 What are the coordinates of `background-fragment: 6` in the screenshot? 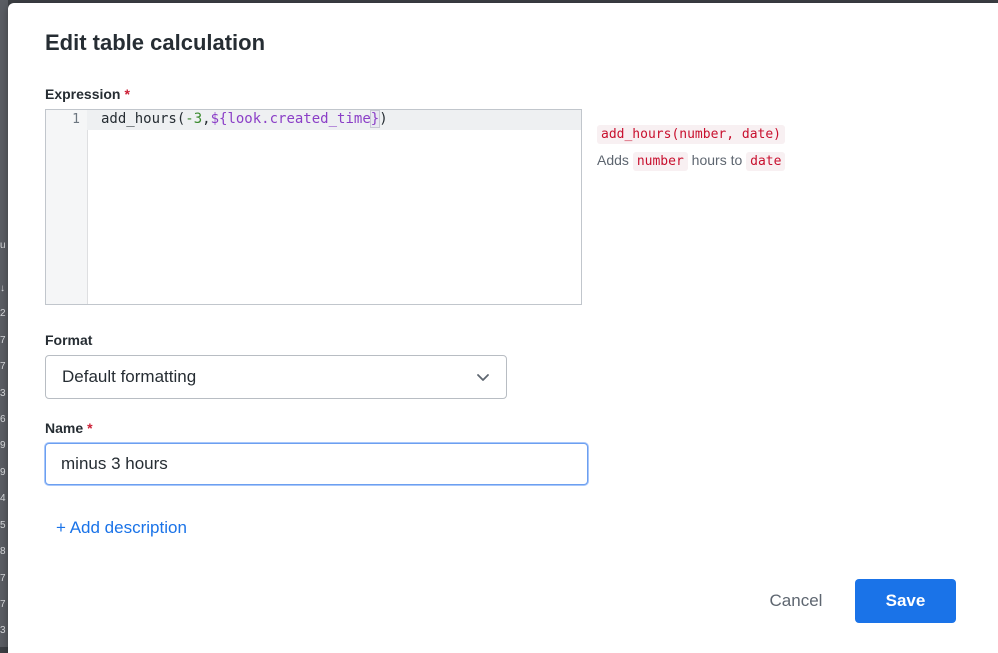 It's located at (3, 419).